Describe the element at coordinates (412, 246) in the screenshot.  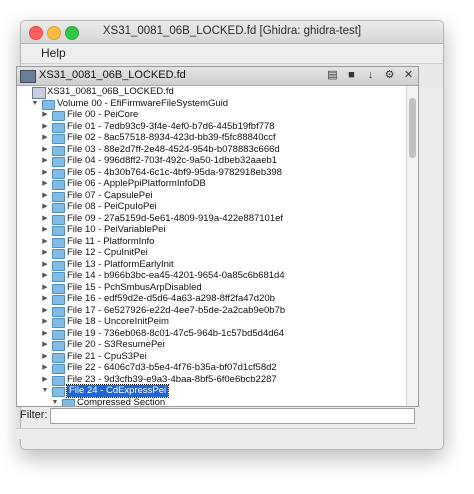
I see `vertical-scrollbar` at that location.